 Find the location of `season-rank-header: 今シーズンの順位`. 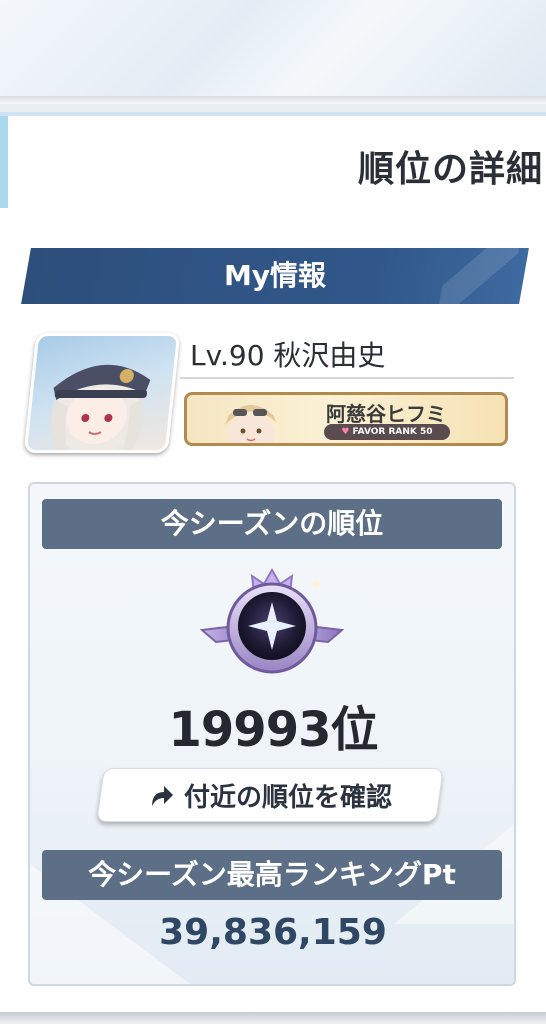

season-rank-header: 今シーズンの順位 is located at coordinates (272, 524).